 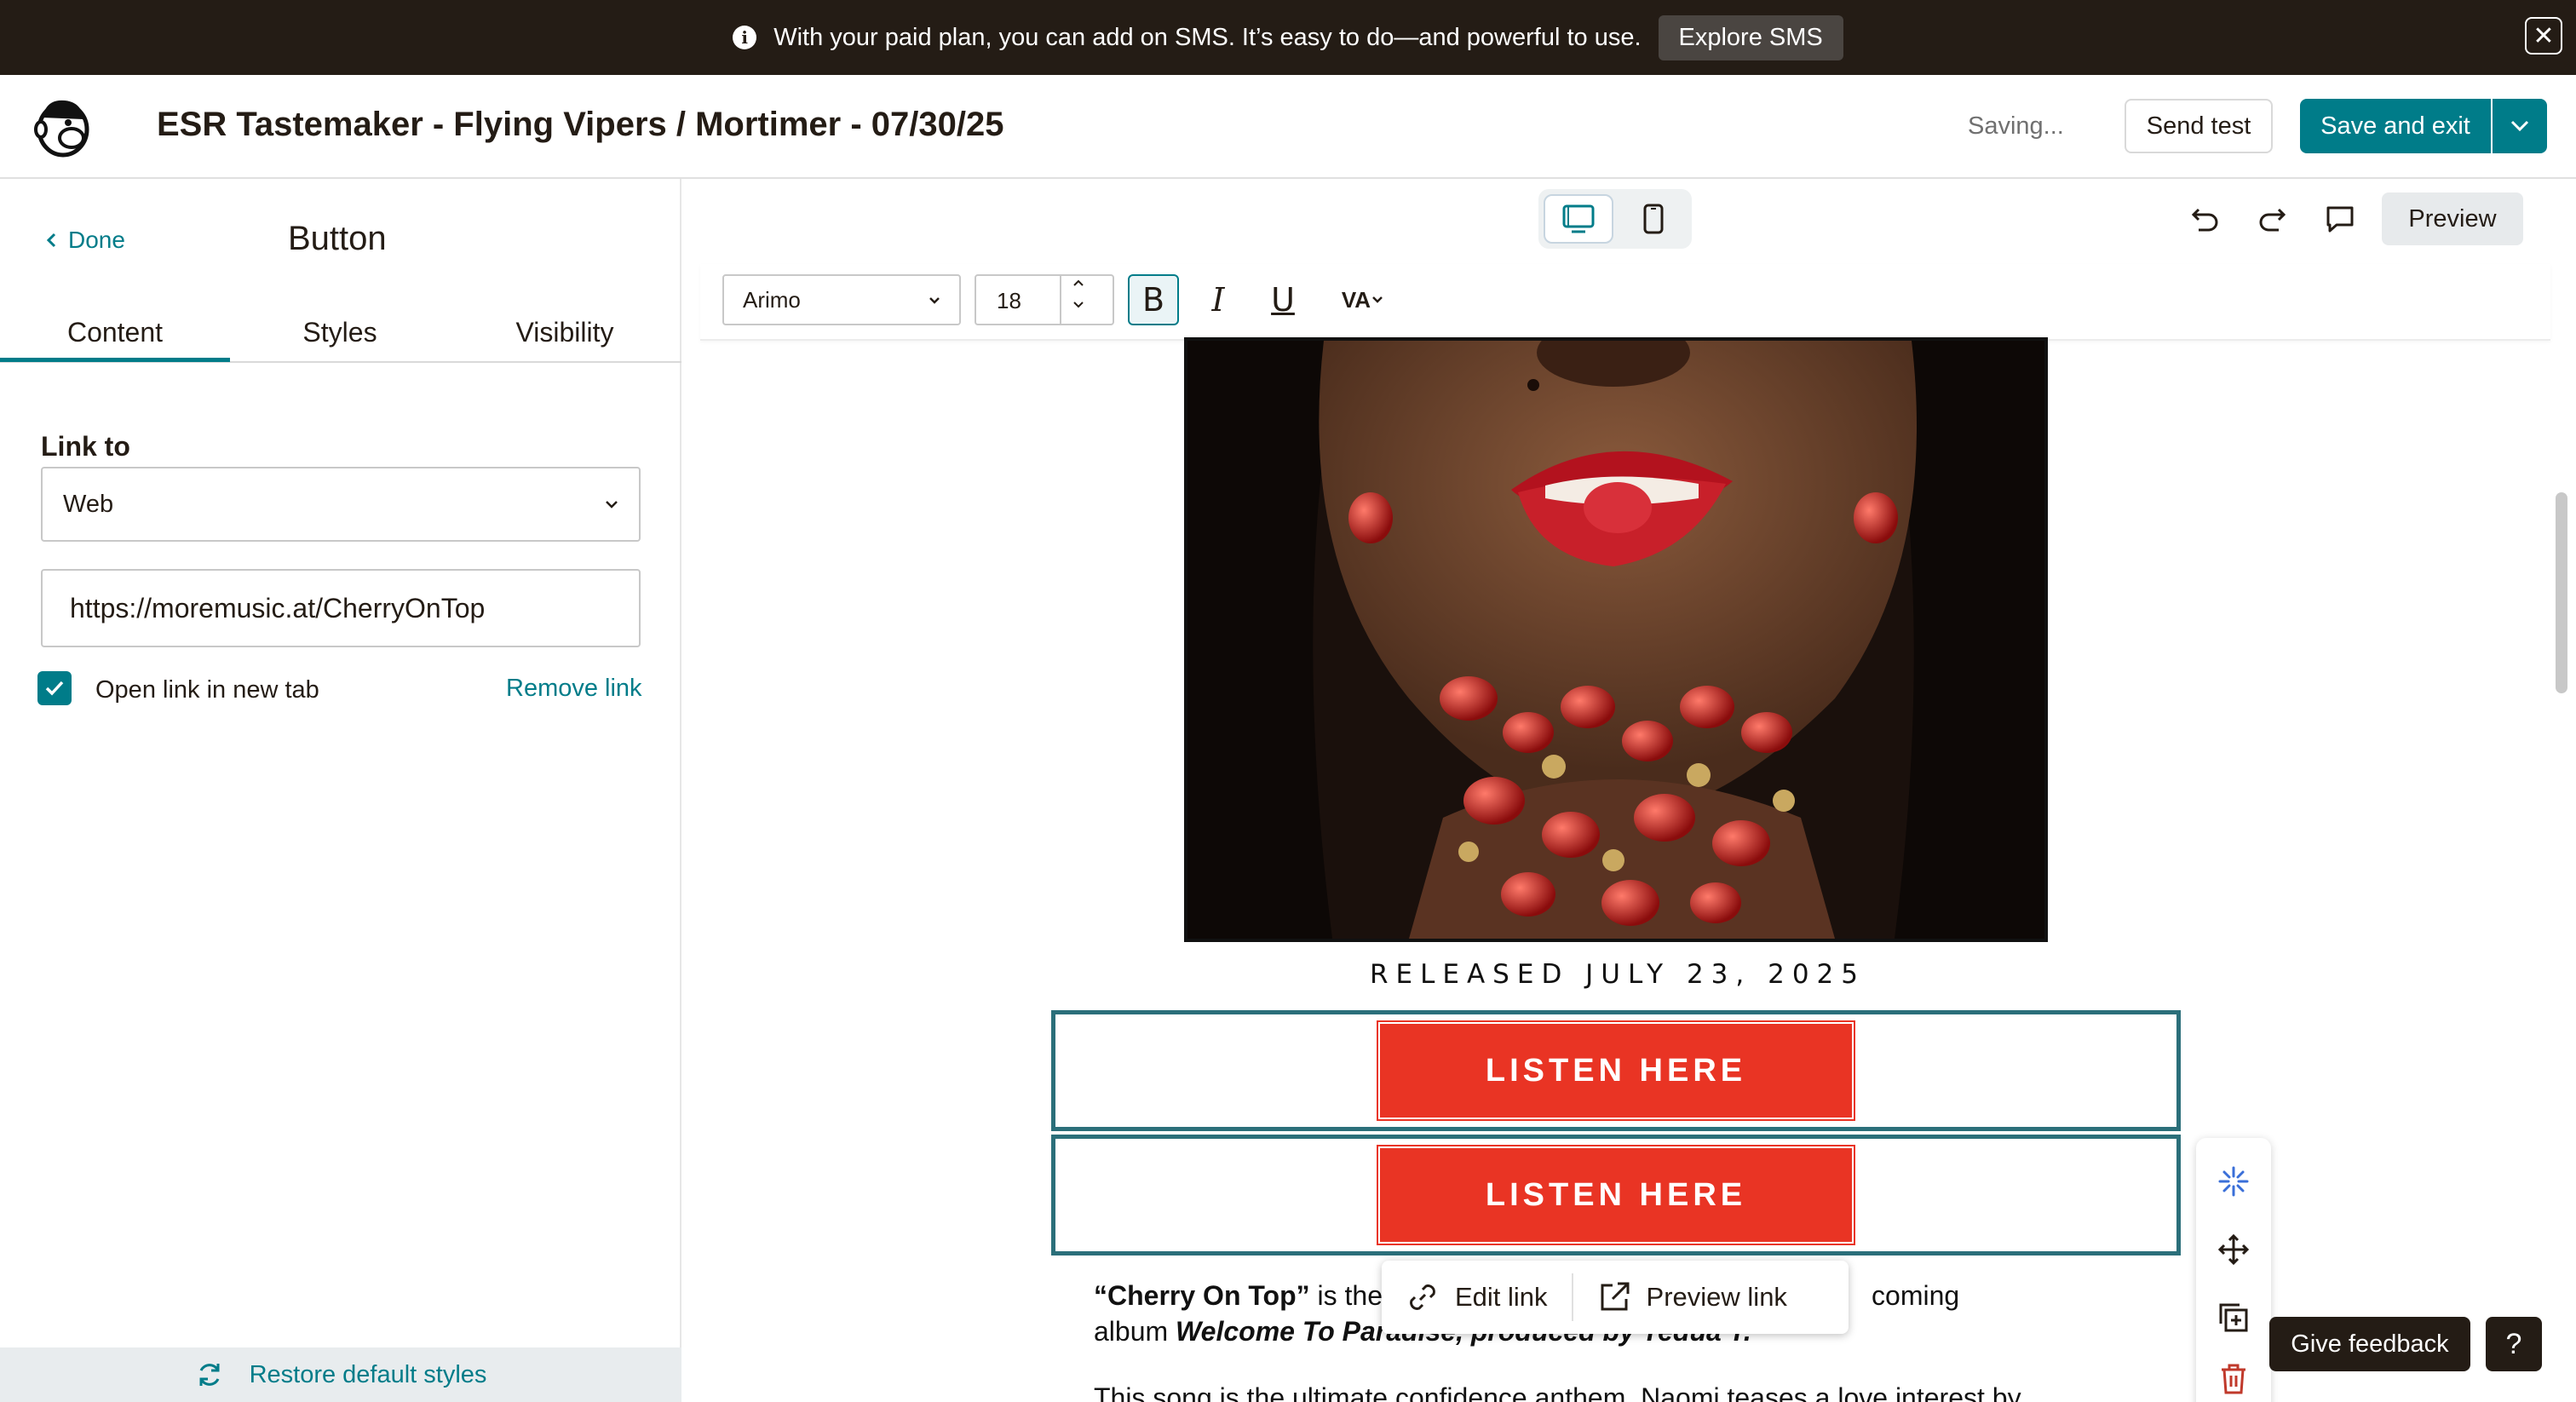 I want to click on undo-button, so click(x=2205, y=219).